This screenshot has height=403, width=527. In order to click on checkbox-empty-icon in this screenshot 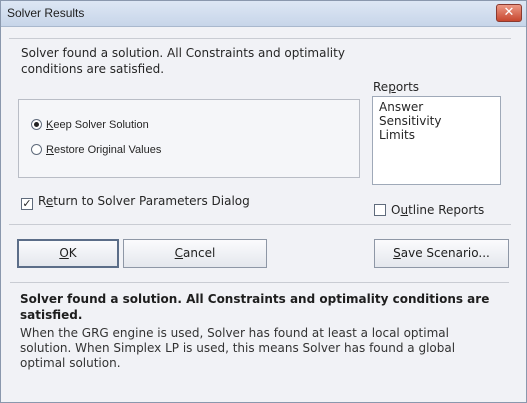, I will do `click(380, 210)`.